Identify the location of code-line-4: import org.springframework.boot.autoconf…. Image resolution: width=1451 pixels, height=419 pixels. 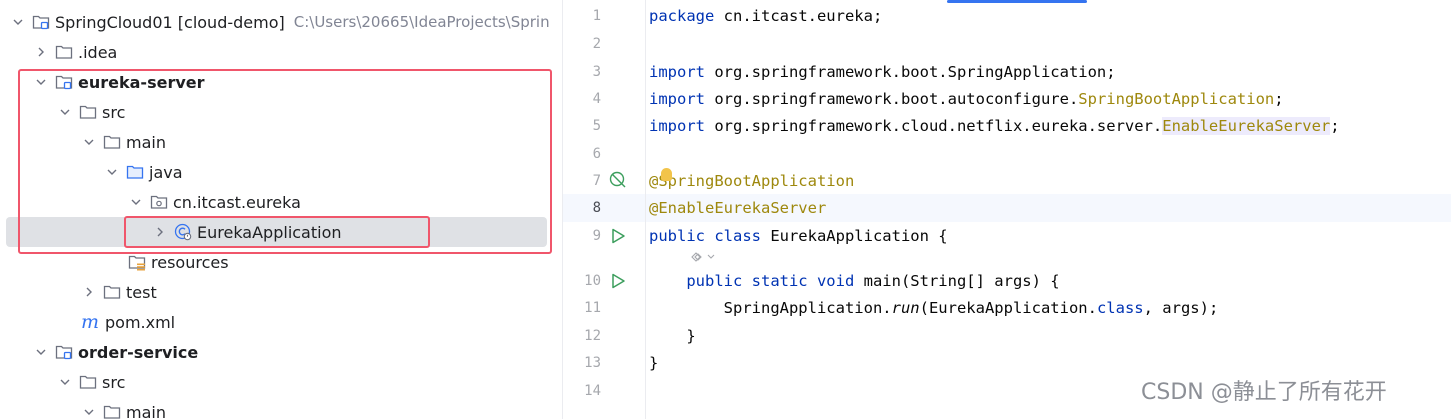
(966, 99).